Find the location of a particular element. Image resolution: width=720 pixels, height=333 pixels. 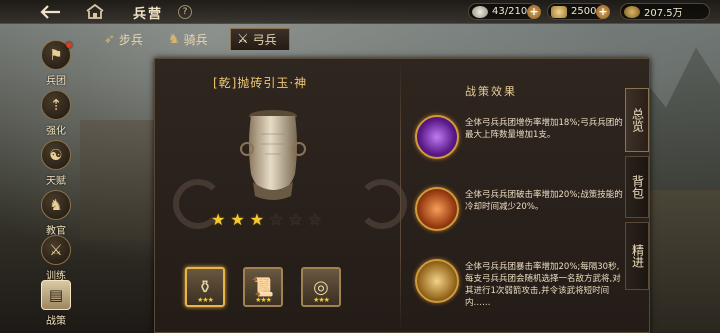

variant-jar: ⚱ ★★★ is located at coordinates (205, 287).